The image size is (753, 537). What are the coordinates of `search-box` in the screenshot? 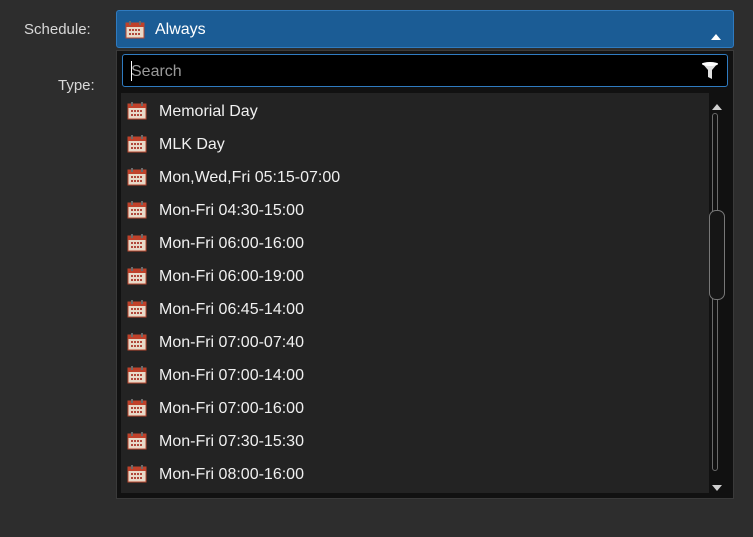 It's located at (425, 70).